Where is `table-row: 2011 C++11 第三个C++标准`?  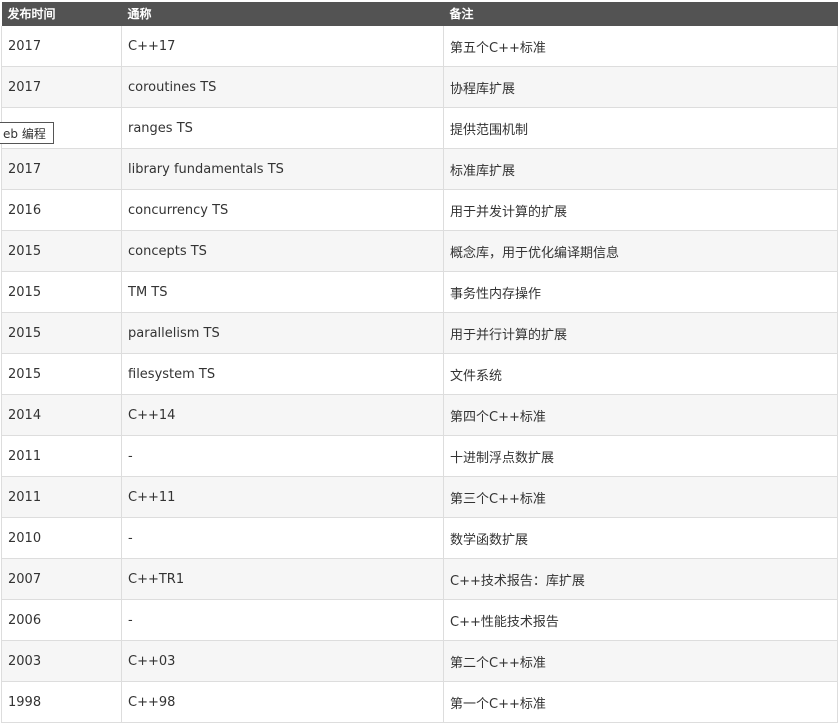
table-row: 2011 C++11 第三个C++标准 is located at coordinates (419, 497).